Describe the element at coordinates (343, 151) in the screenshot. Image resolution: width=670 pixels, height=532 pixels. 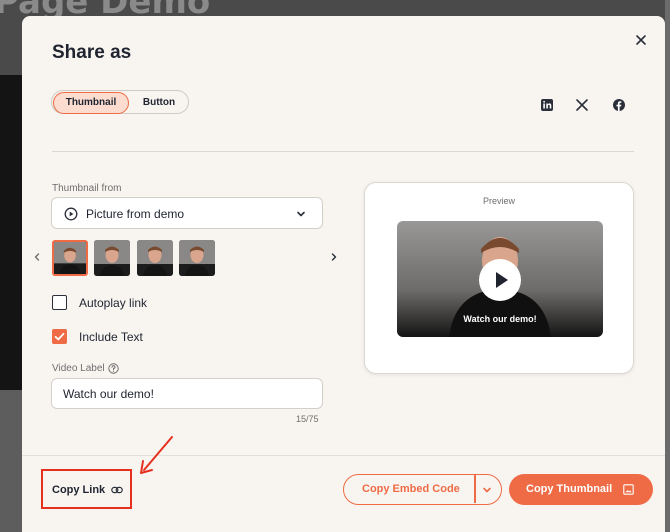
I see `section-divider` at that location.